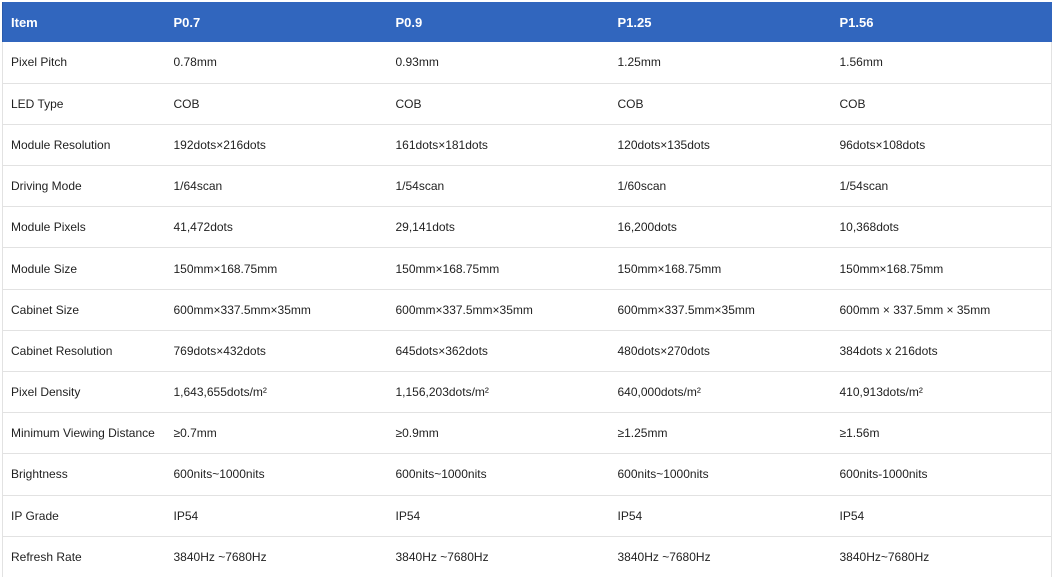 The image size is (1054, 577). What do you see at coordinates (941, 22) in the screenshot?
I see `header-cell-p156: P1.56` at bounding box center [941, 22].